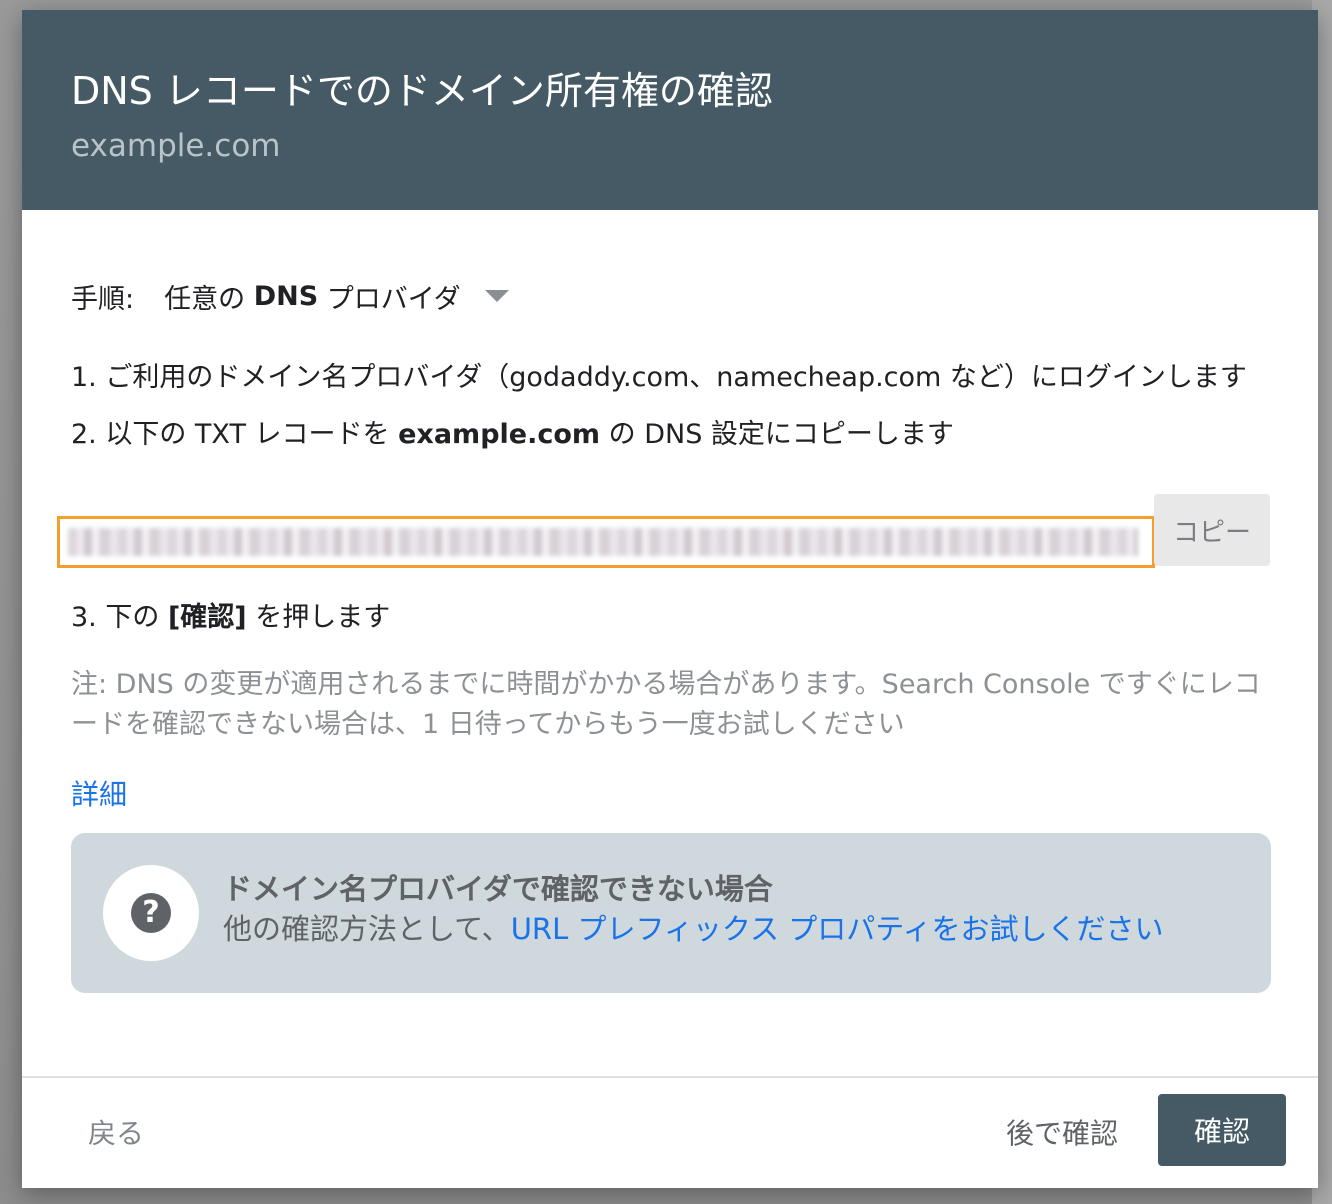 This screenshot has width=1332, height=1204. I want to click on provider-prefix: 任意の, so click(205, 299).